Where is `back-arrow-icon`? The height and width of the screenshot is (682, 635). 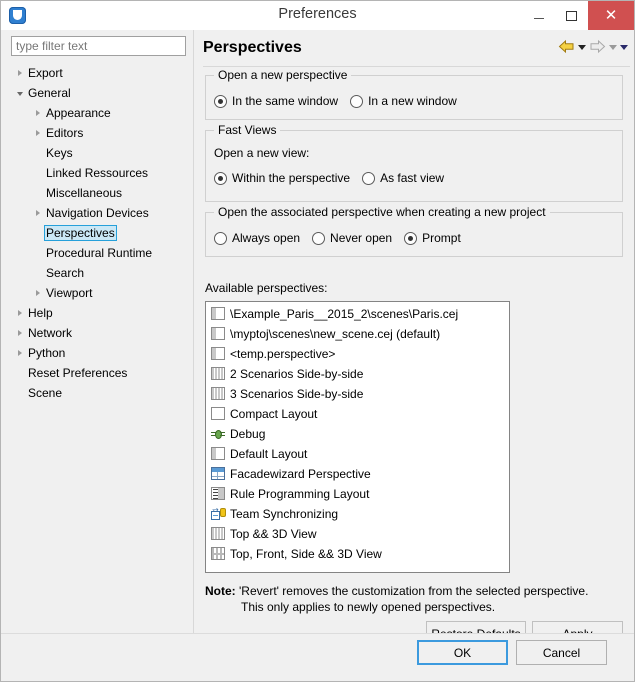 back-arrow-icon is located at coordinates (566, 46).